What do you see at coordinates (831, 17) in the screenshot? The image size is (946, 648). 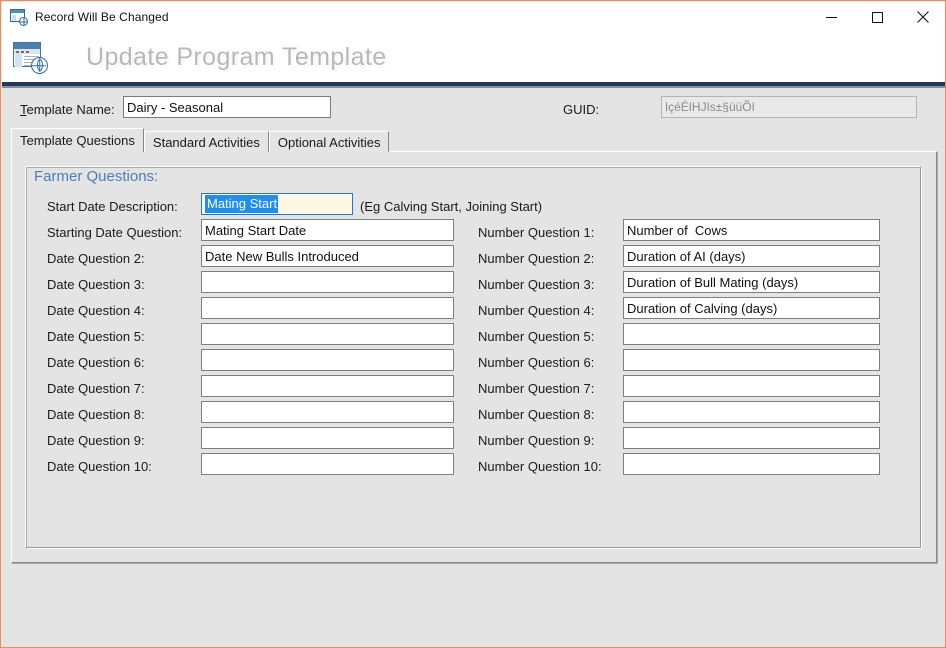 I see `minimize-icon` at bounding box center [831, 17].